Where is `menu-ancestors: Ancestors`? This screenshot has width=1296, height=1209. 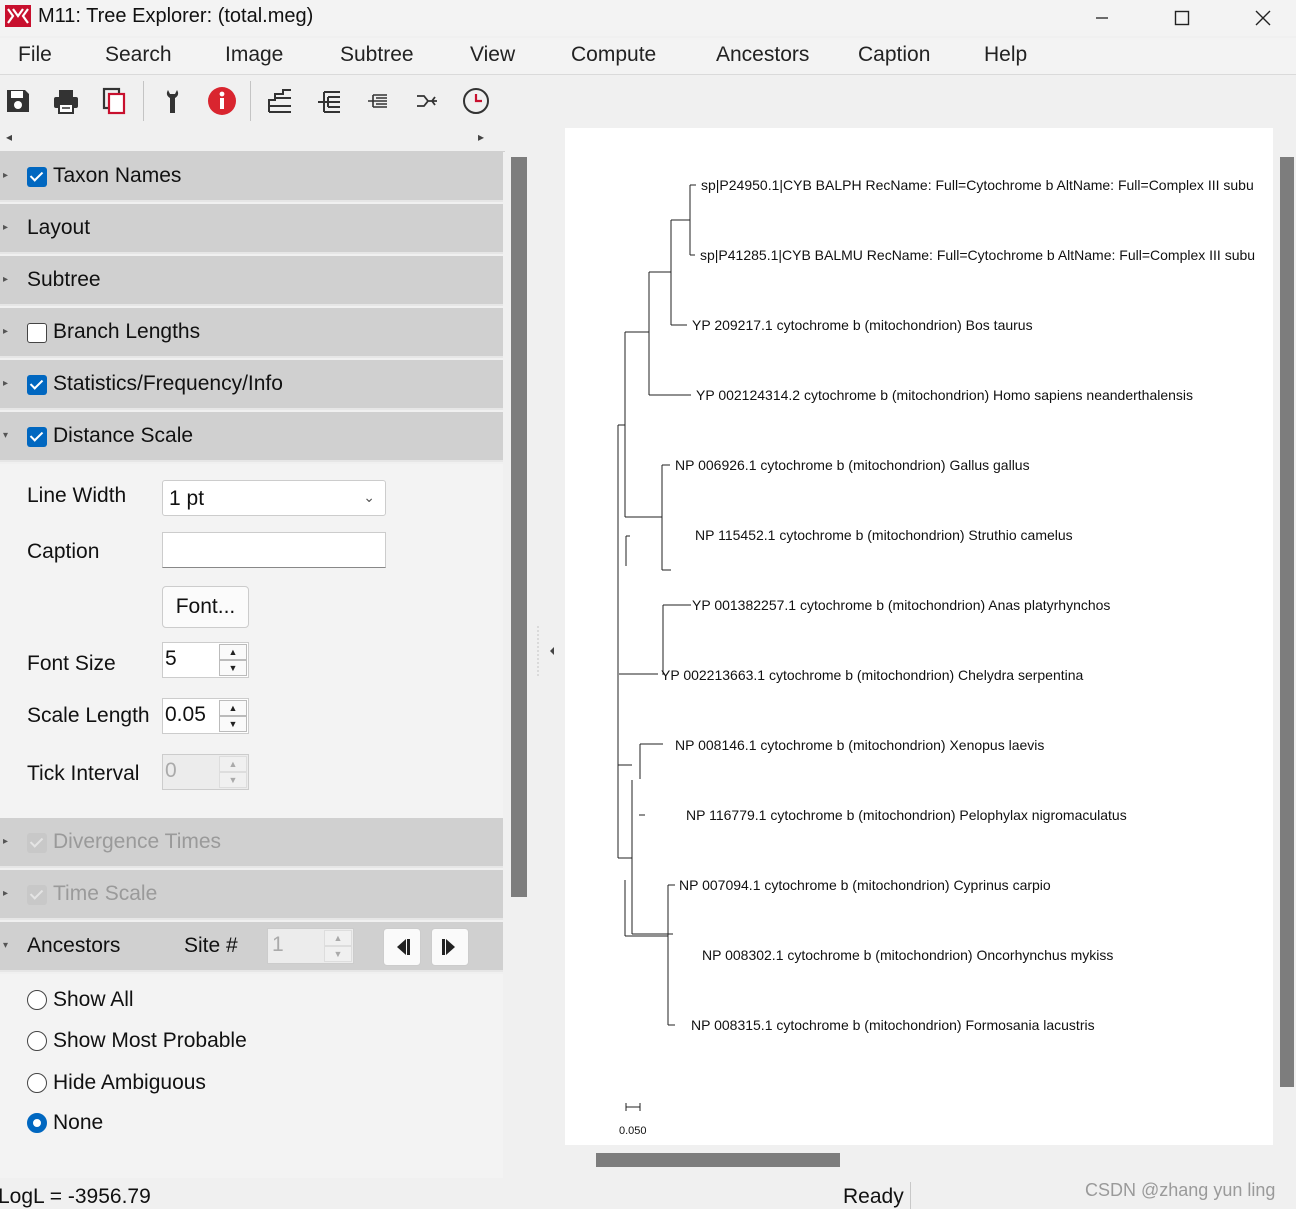 menu-ancestors: Ancestors is located at coordinates (762, 55).